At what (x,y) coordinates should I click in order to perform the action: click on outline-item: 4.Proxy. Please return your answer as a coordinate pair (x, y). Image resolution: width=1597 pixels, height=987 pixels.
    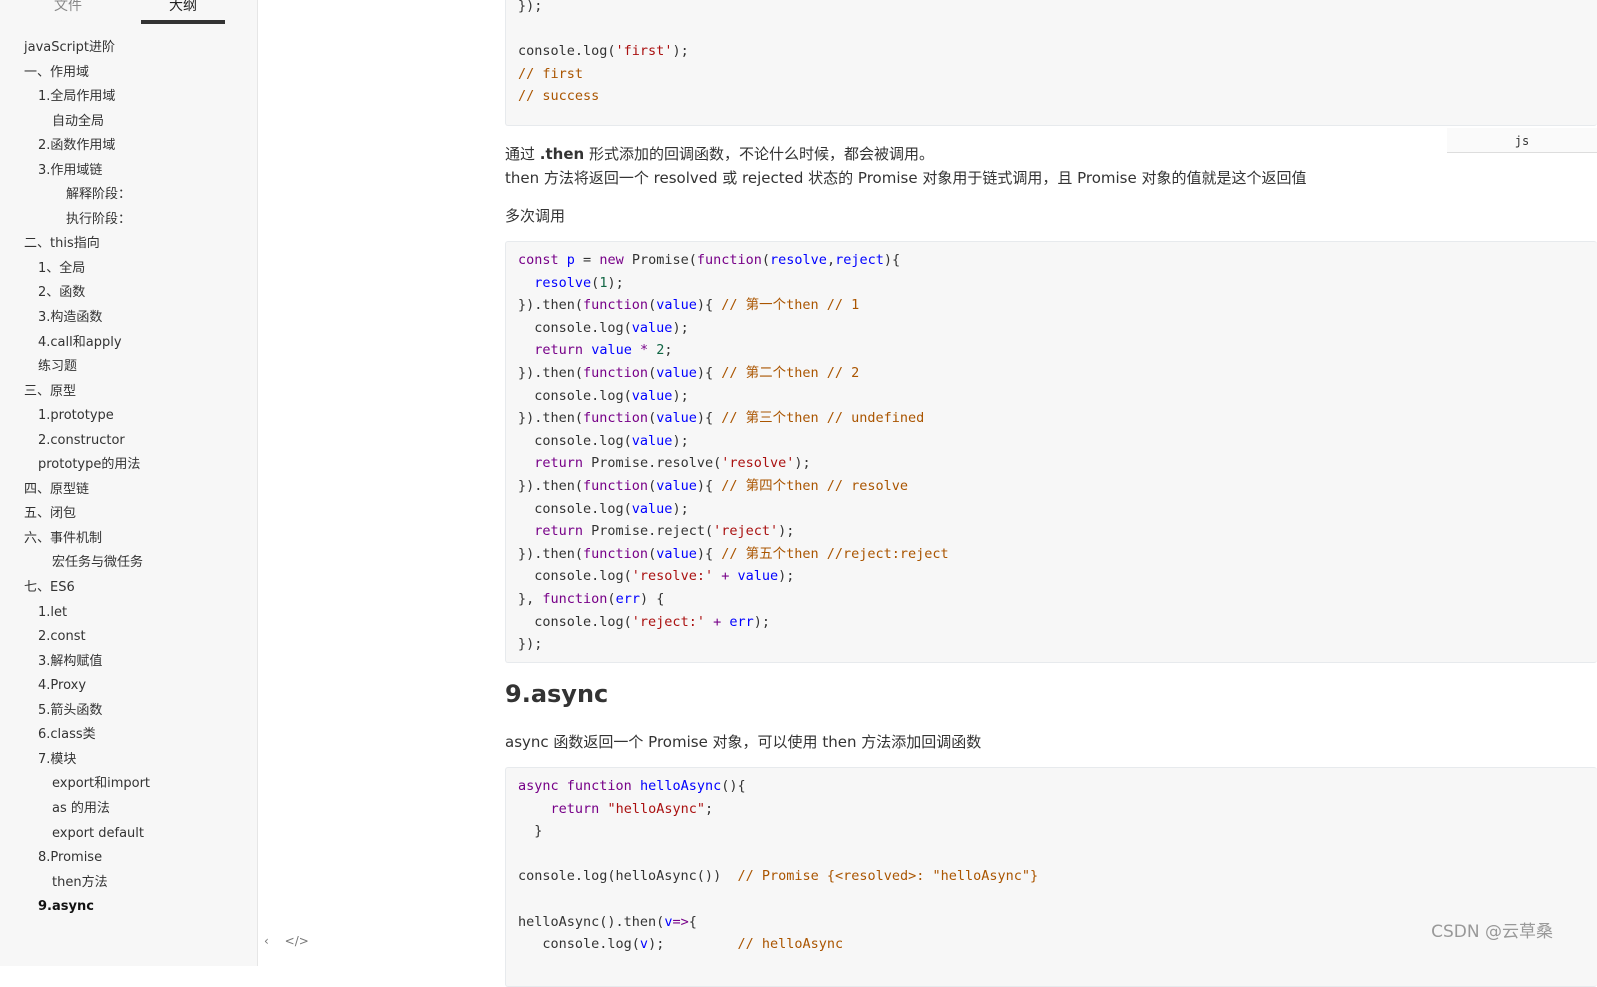
    Looking at the image, I should click on (128, 686).